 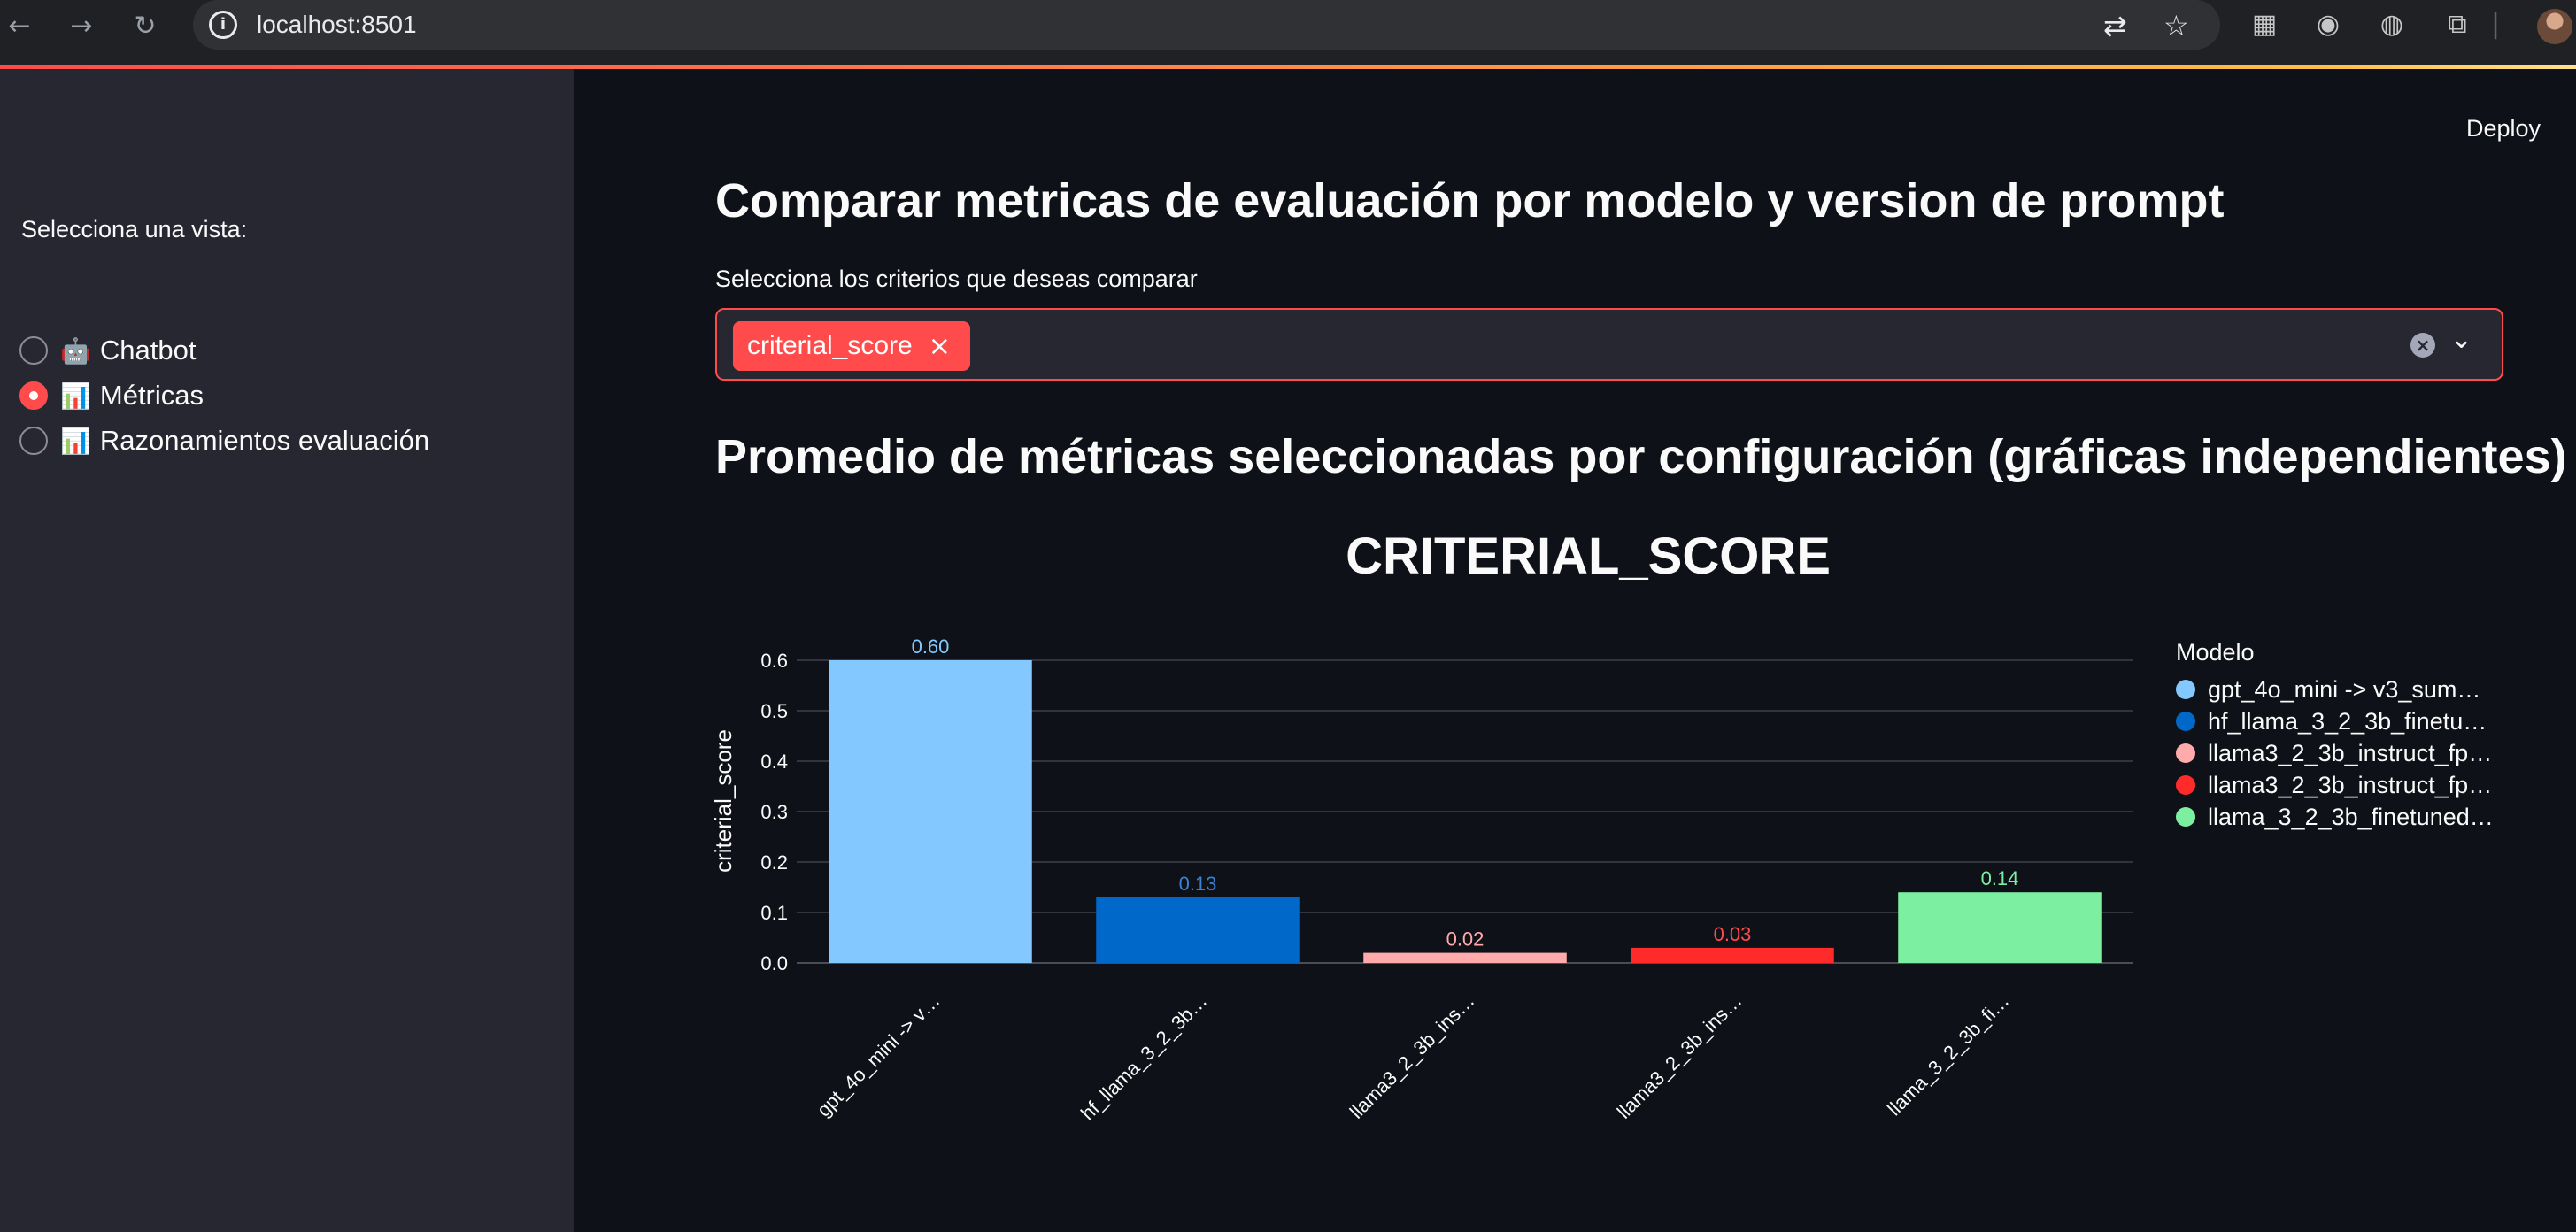 I want to click on radio-label: Chatbot, so click(x=148, y=350).